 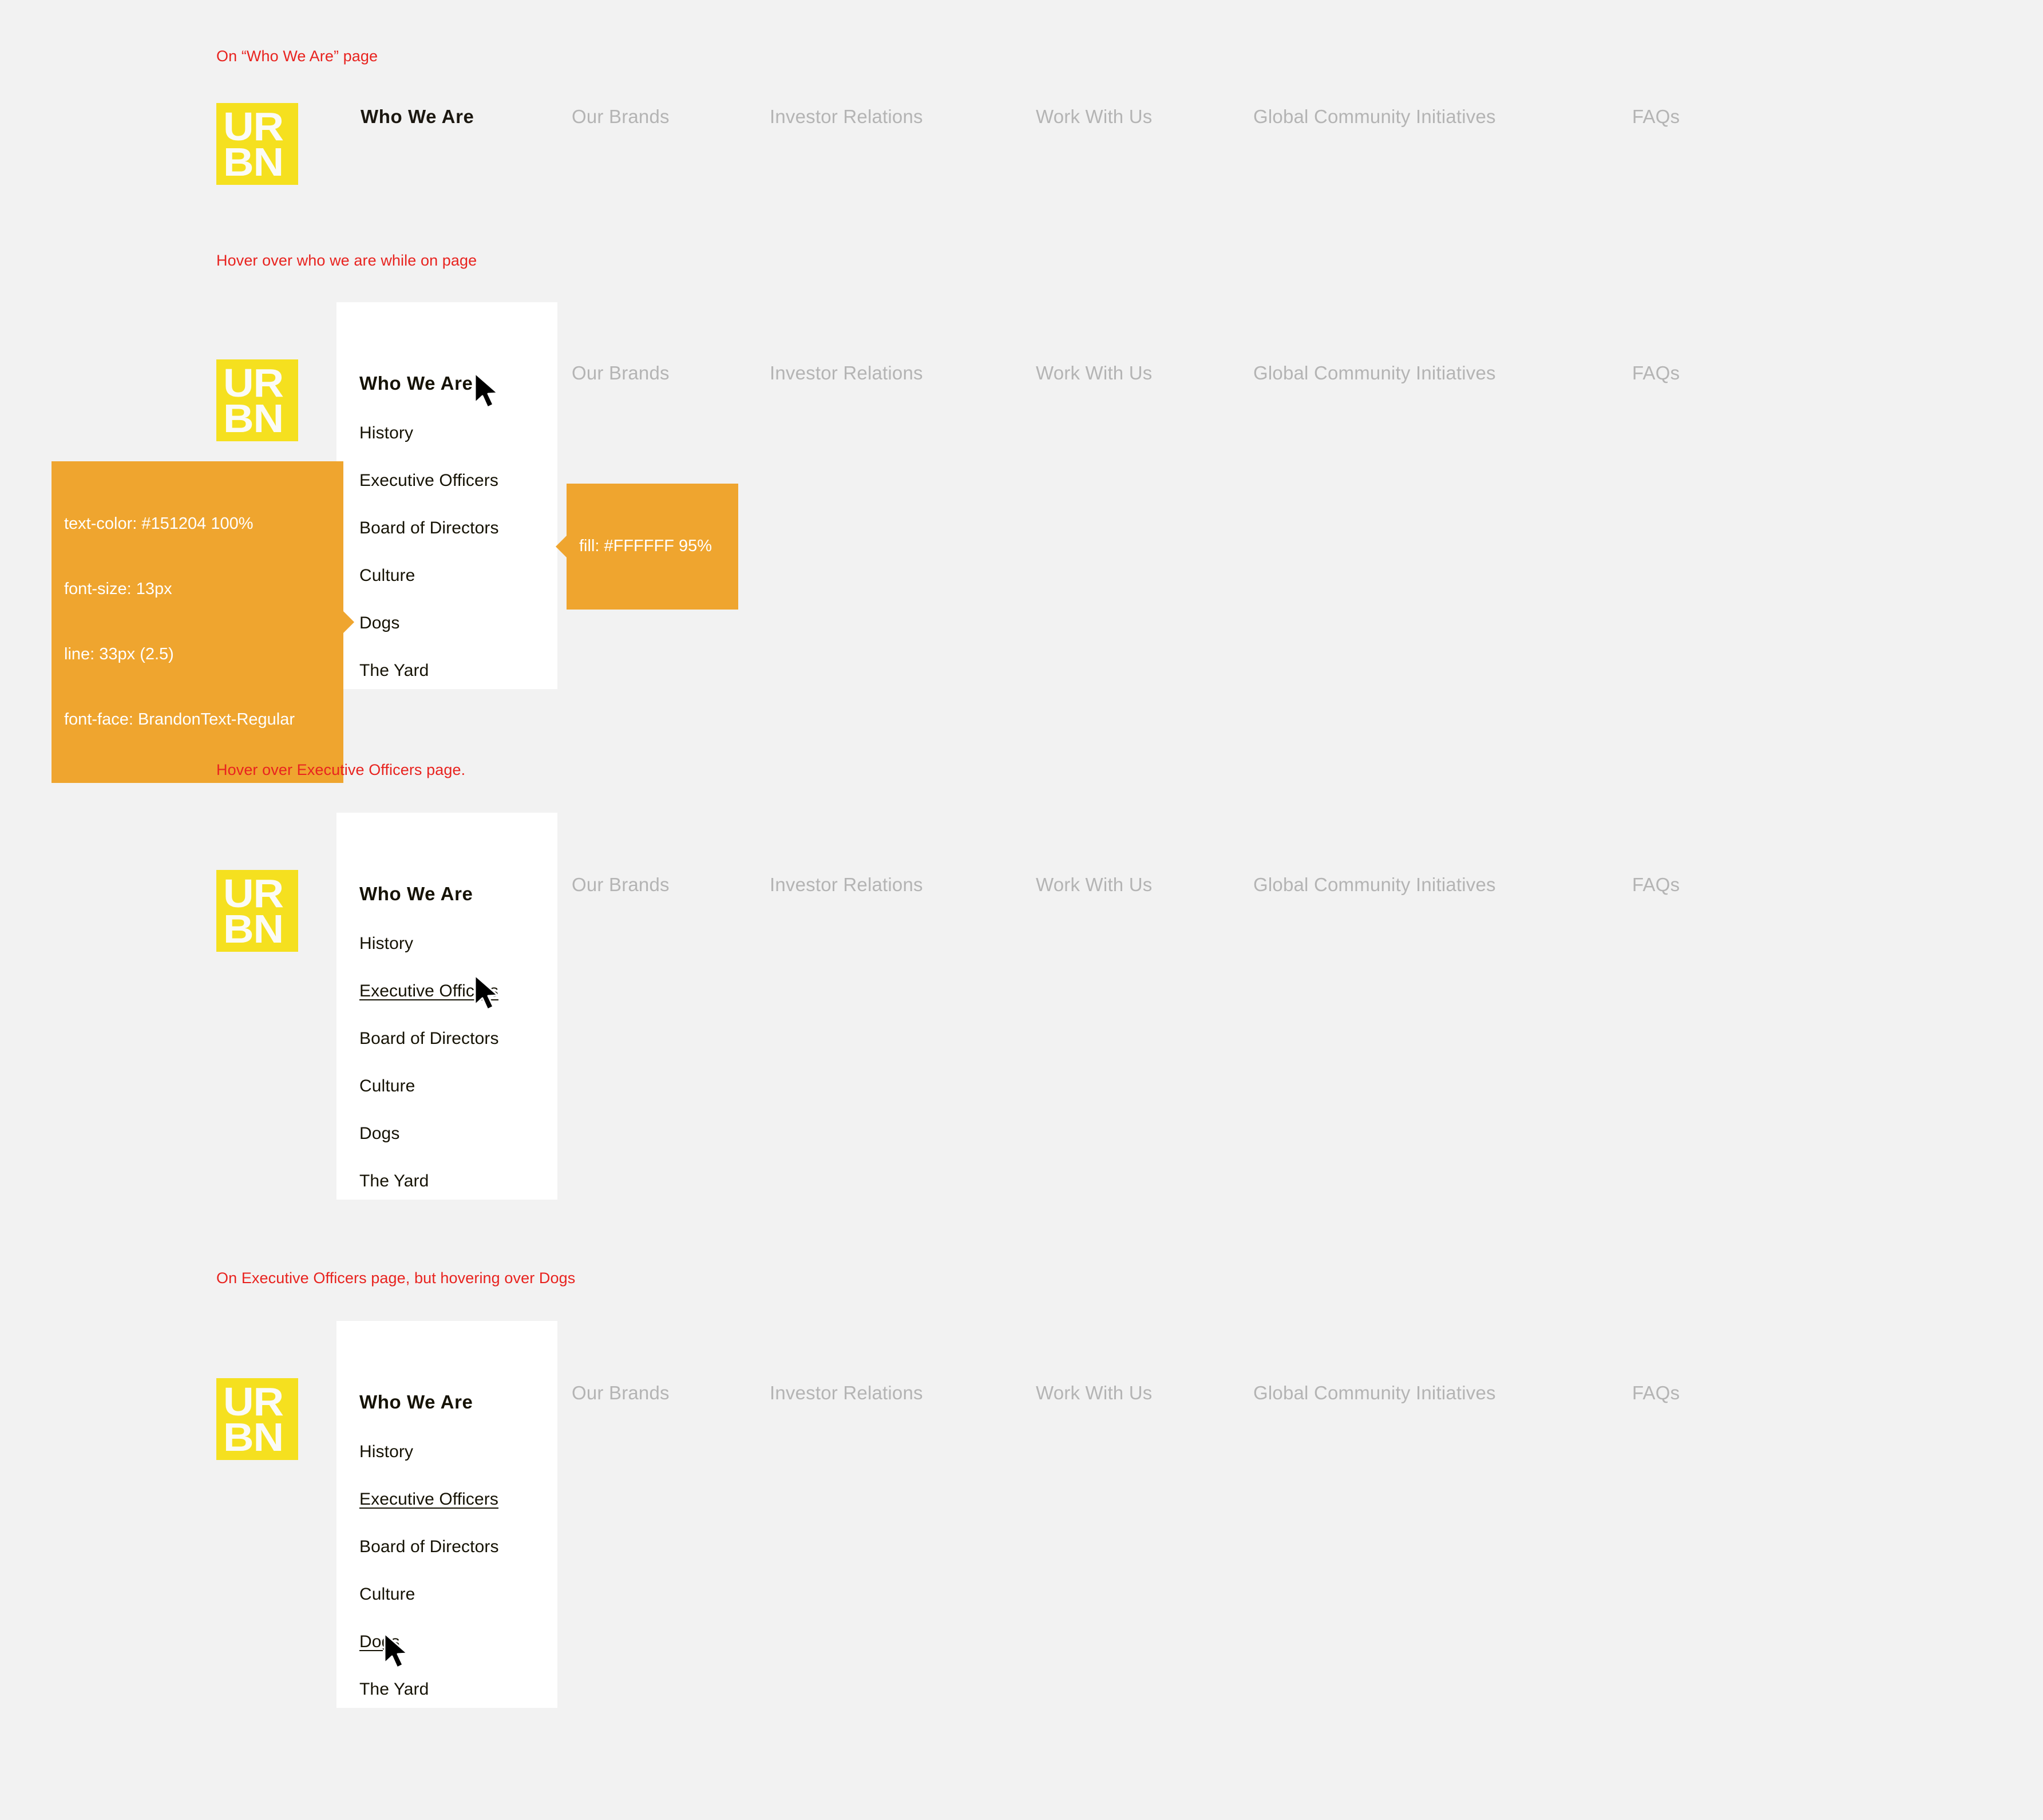 I want to click on nav-item-who-we-are: Who We Are, so click(x=417, y=116).